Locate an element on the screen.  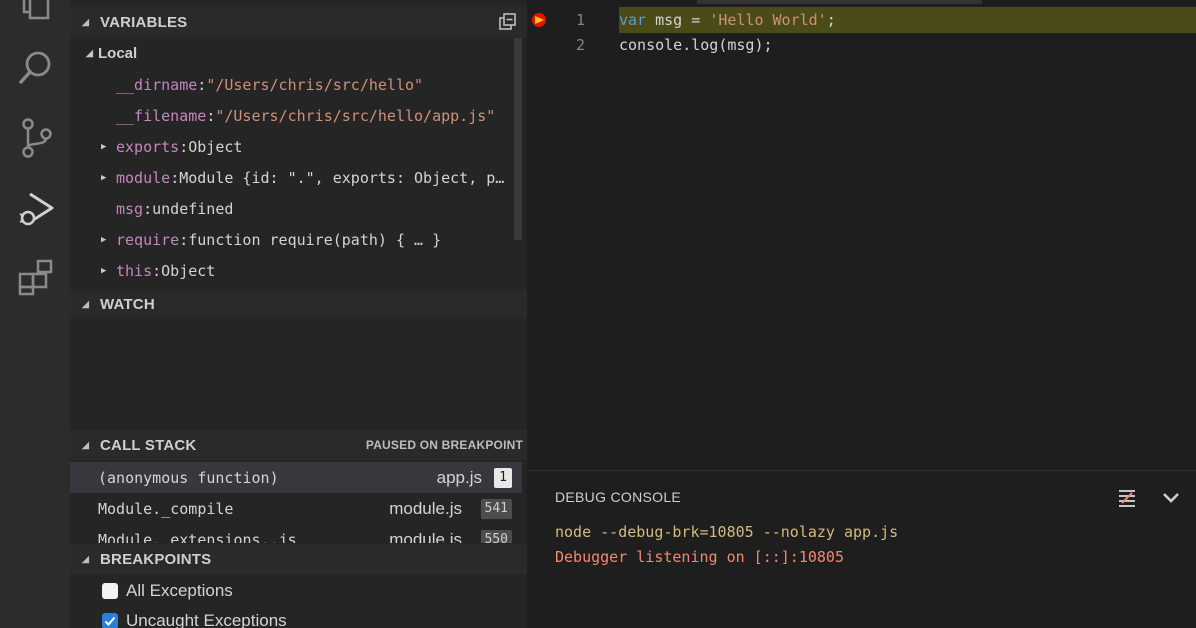
stack-frame: (anonymous function) app.js 1 is located at coordinates (296, 477).